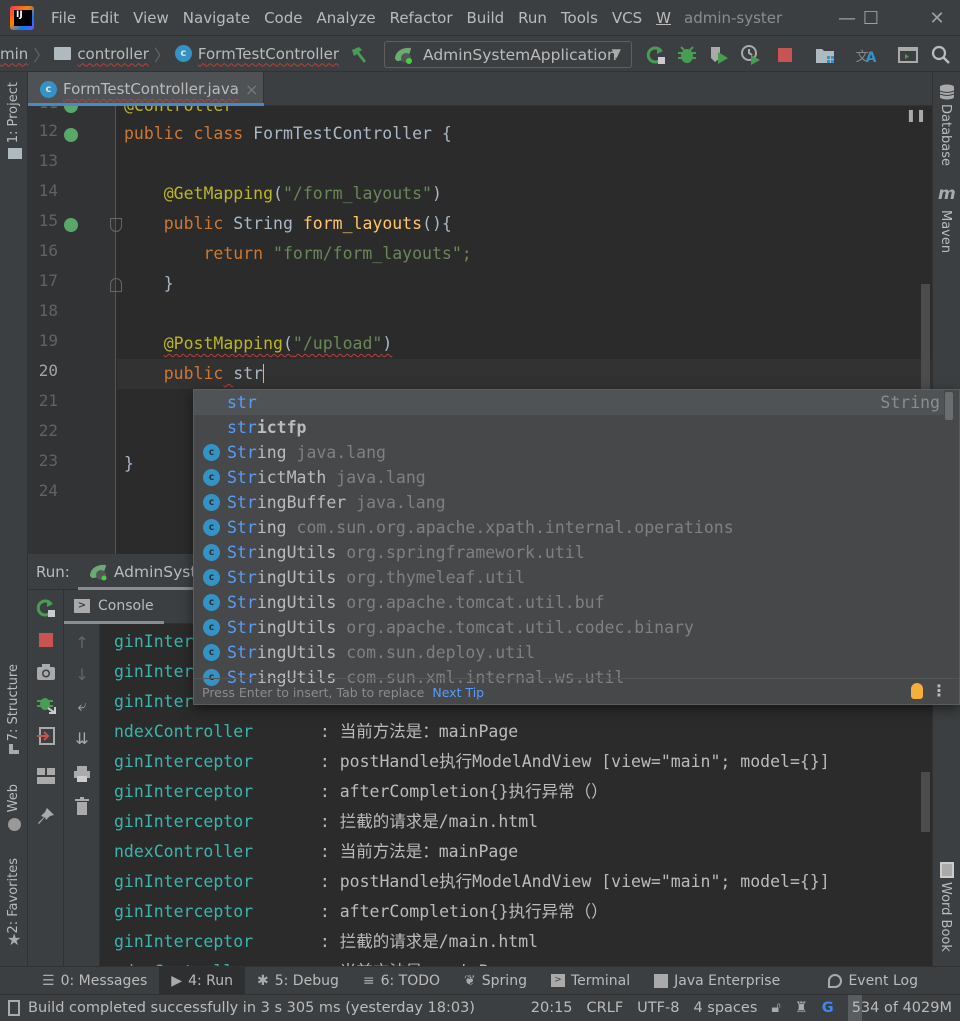 The width and height of the screenshot is (960, 1021). What do you see at coordinates (216, 18) in the screenshot?
I see `menu-navigate: Navigate` at bounding box center [216, 18].